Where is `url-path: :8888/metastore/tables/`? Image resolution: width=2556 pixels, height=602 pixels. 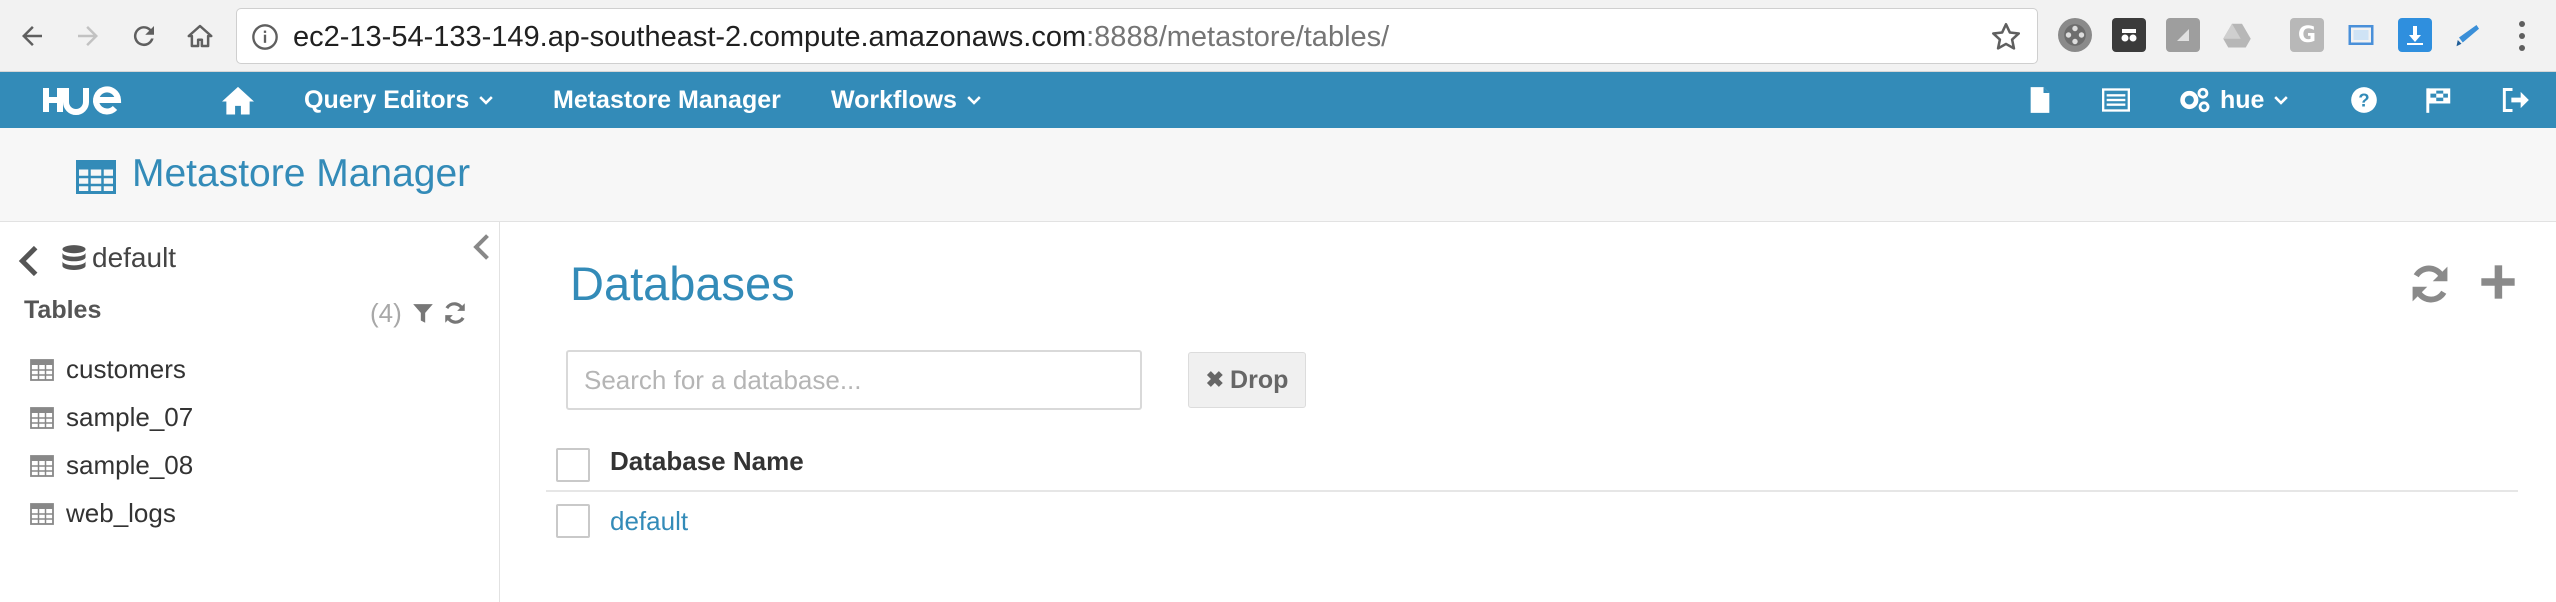
url-path: :8888/metastore/tables/ is located at coordinates (1238, 37).